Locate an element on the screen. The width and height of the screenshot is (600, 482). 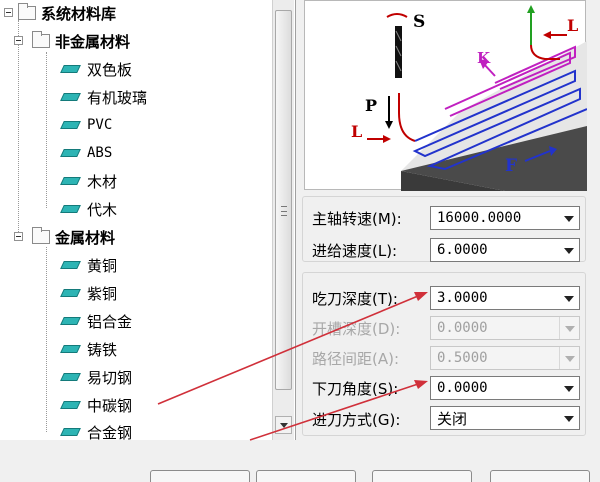
arrow-up-icon is located at coordinates (531, 9).